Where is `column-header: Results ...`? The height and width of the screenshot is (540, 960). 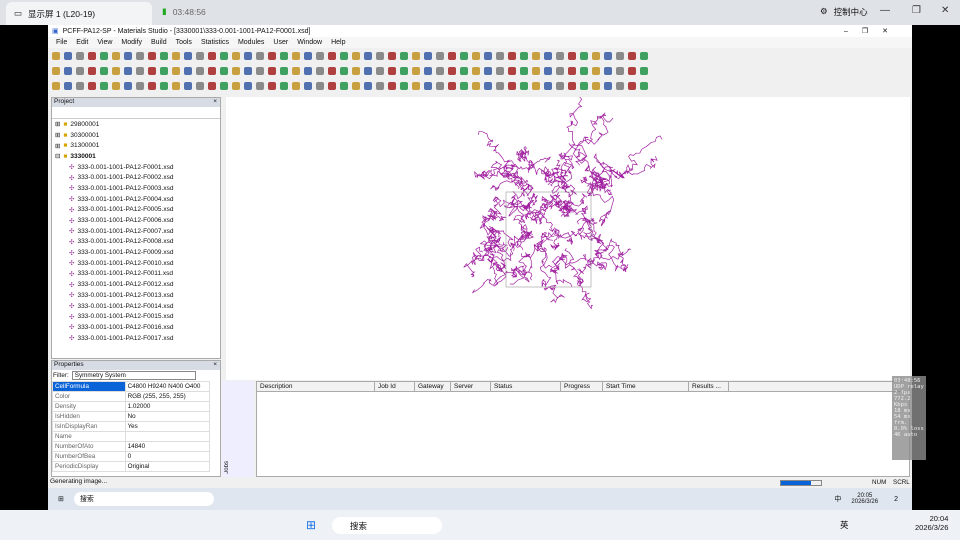 column-header: Results ... is located at coordinates (709, 386).